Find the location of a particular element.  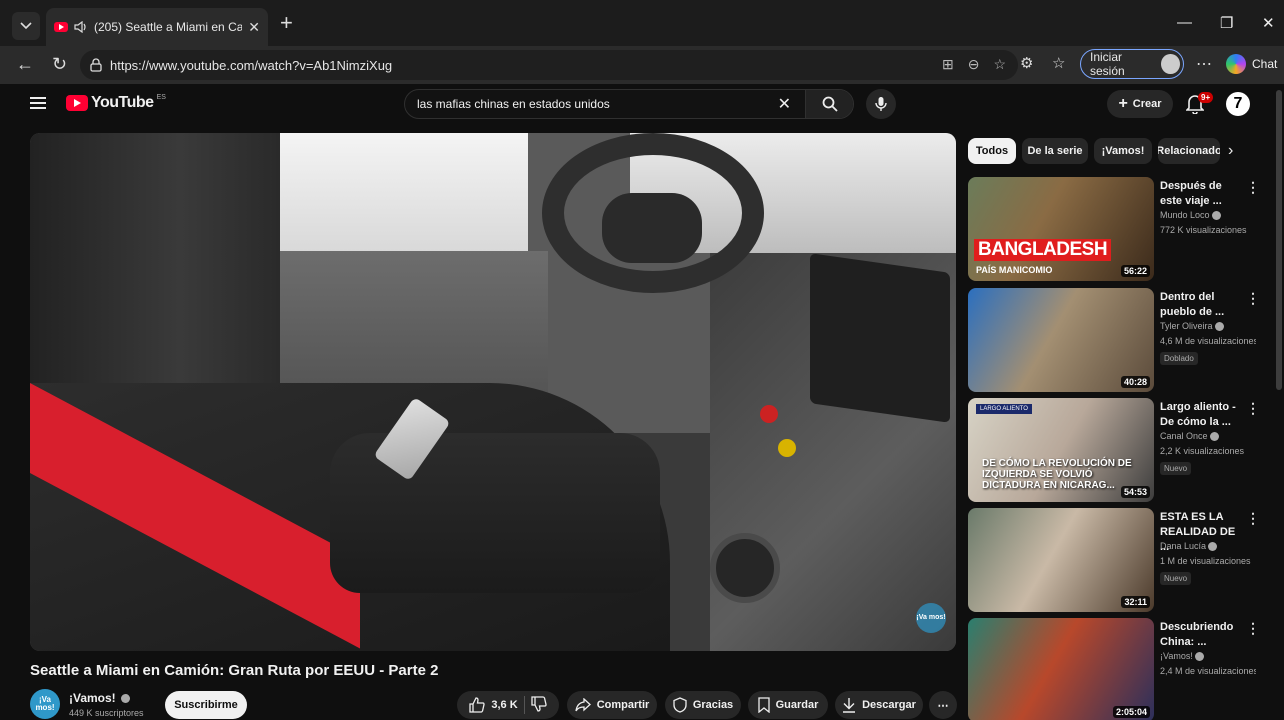

video-frame-window is located at coordinates (403, 192).